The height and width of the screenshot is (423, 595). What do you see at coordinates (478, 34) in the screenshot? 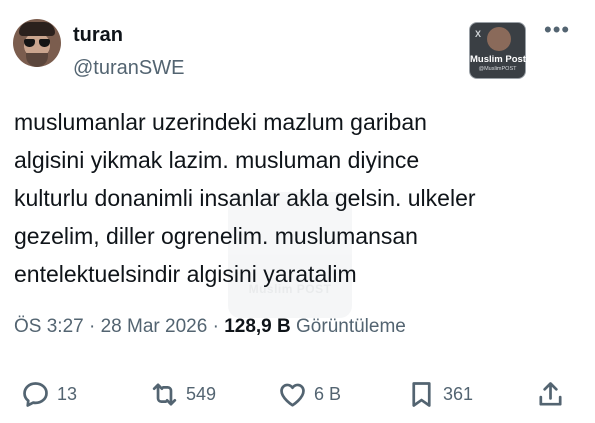
I see `x-logo-icon: X` at bounding box center [478, 34].